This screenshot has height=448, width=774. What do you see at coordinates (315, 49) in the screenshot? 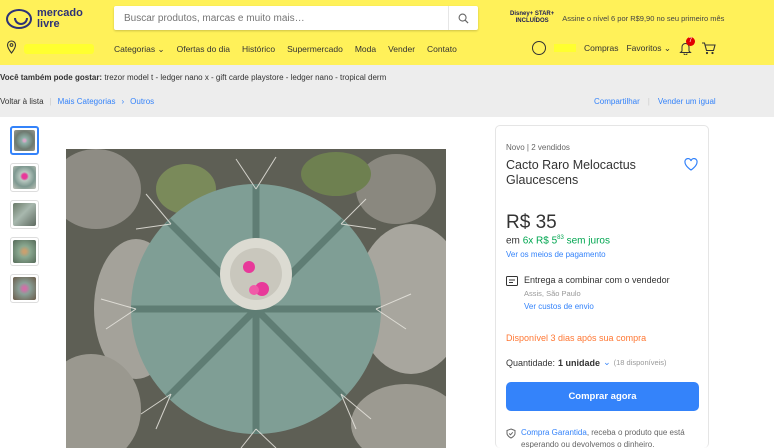
I see `nav-supermercado: Supermercado` at bounding box center [315, 49].